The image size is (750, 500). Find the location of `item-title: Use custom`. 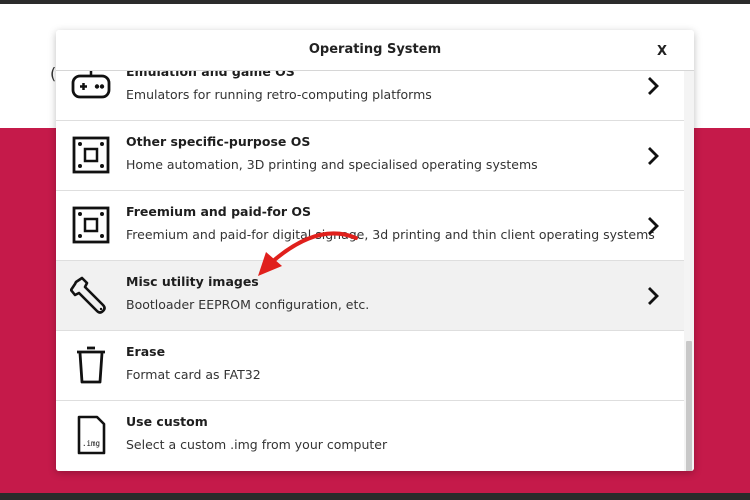

item-title: Use custom is located at coordinates (167, 421).